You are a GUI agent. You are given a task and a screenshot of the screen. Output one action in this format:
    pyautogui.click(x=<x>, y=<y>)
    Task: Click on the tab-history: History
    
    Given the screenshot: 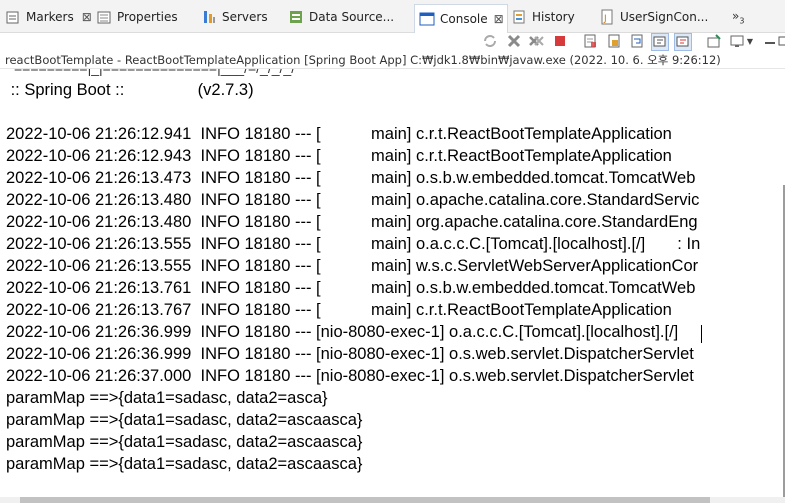 What is the action you would take?
    pyautogui.click(x=543, y=17)
    